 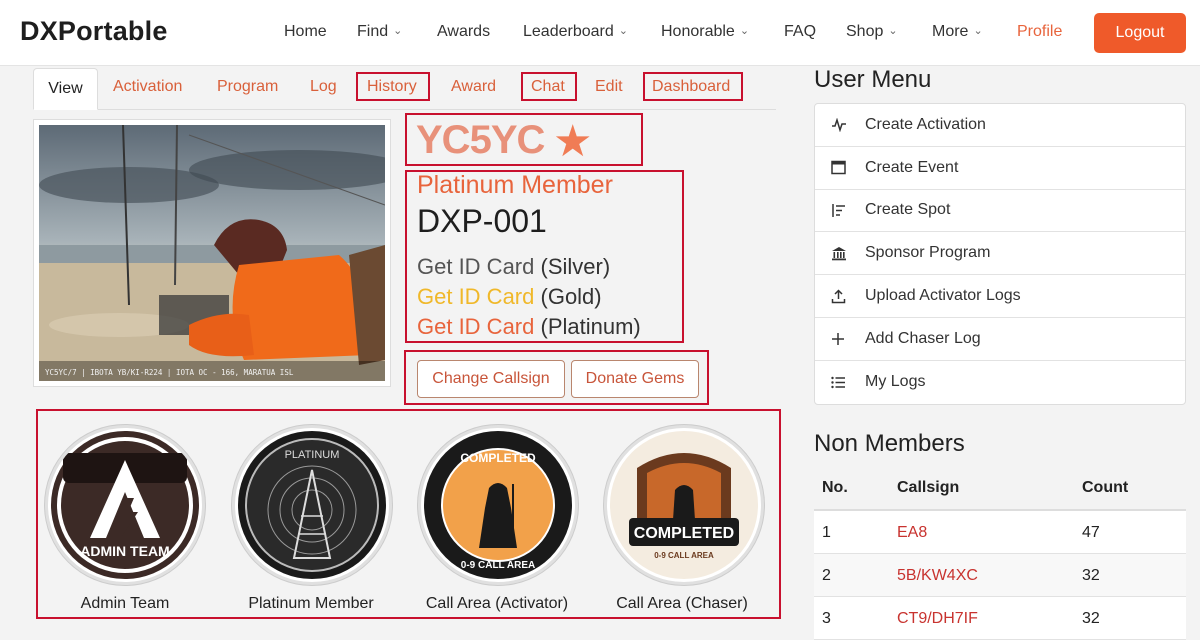 What do you see at coordinates (524, 139) in the screenshot?
I see `highlight-box-callsign` at bounding box center [524, 139].